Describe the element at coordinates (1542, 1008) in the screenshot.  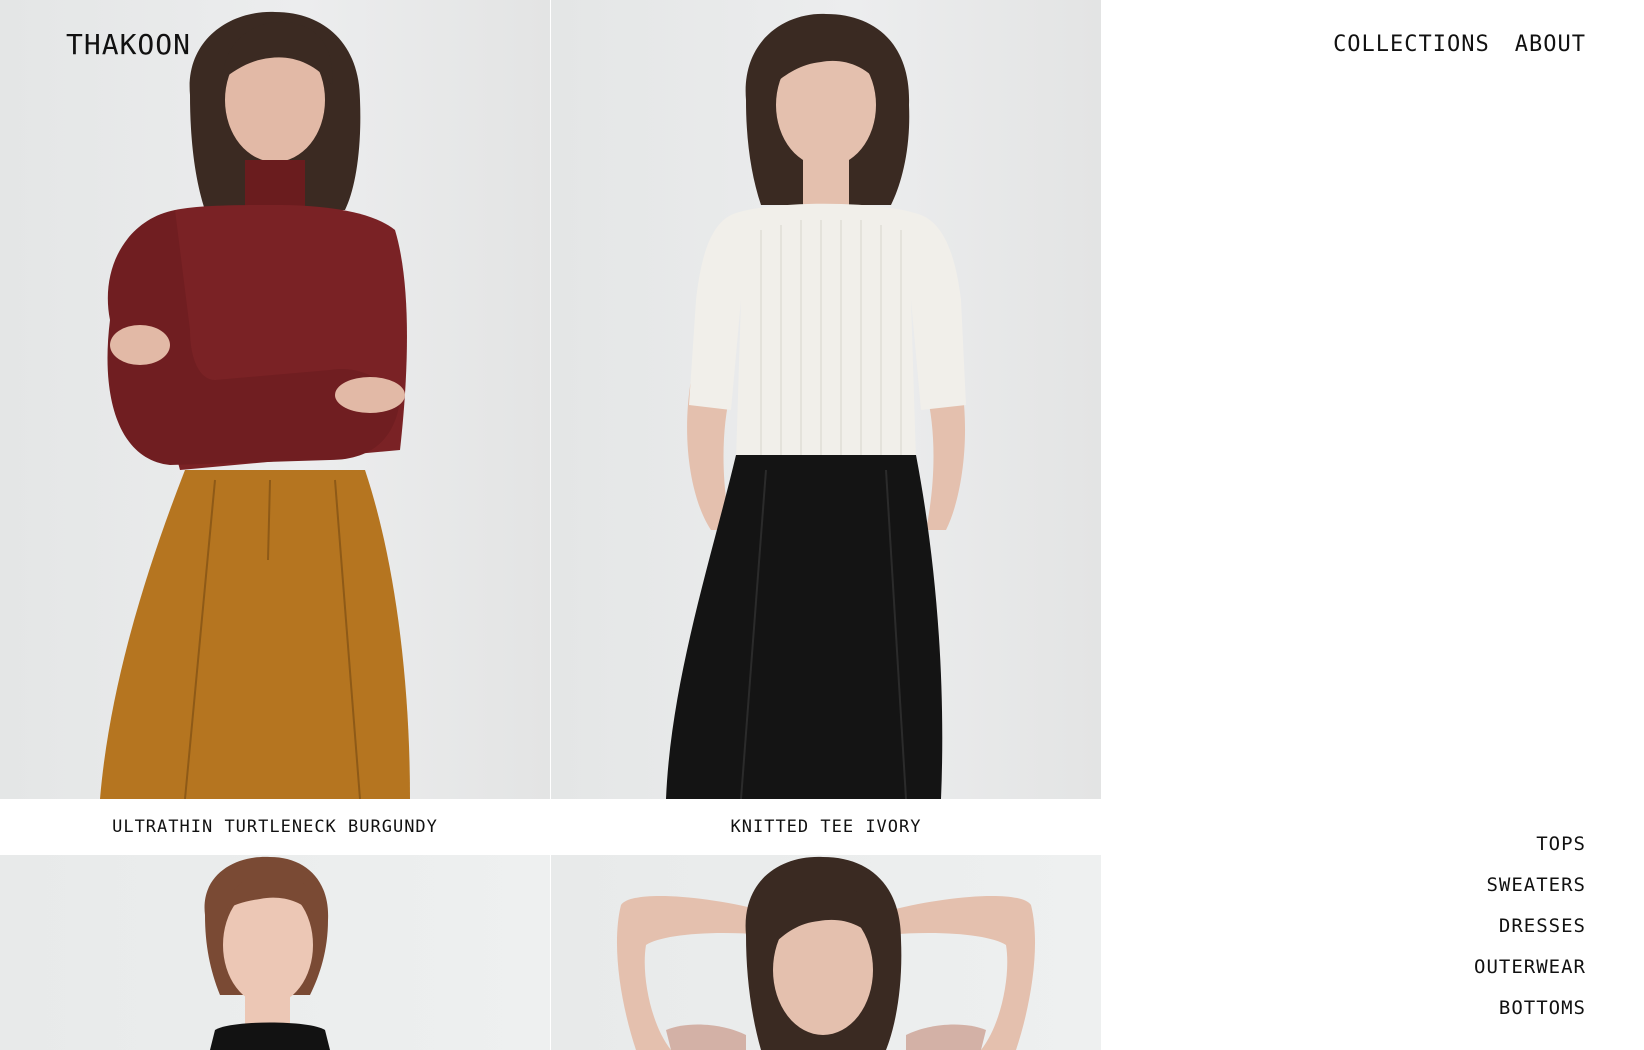
I see `category-bottoms-link: BOTTOMS` at that location.